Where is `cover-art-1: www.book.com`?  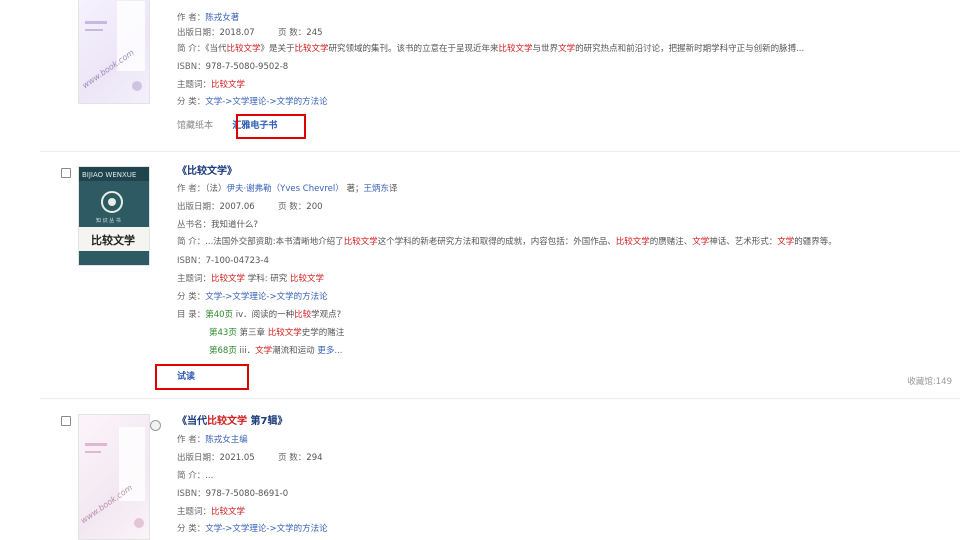 cover-art-1: www.book.com is located at coordinates (113, 46).